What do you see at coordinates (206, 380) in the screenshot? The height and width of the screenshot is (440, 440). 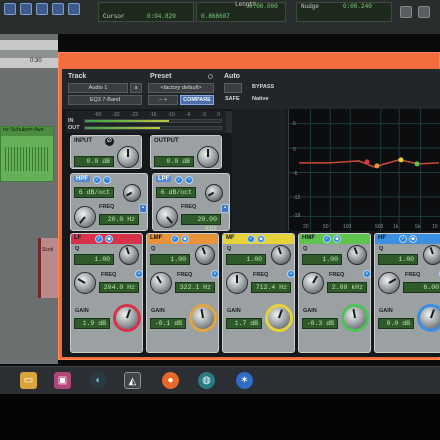 I see `globe-app-icon: ◍` at bounding box center [206, 380].